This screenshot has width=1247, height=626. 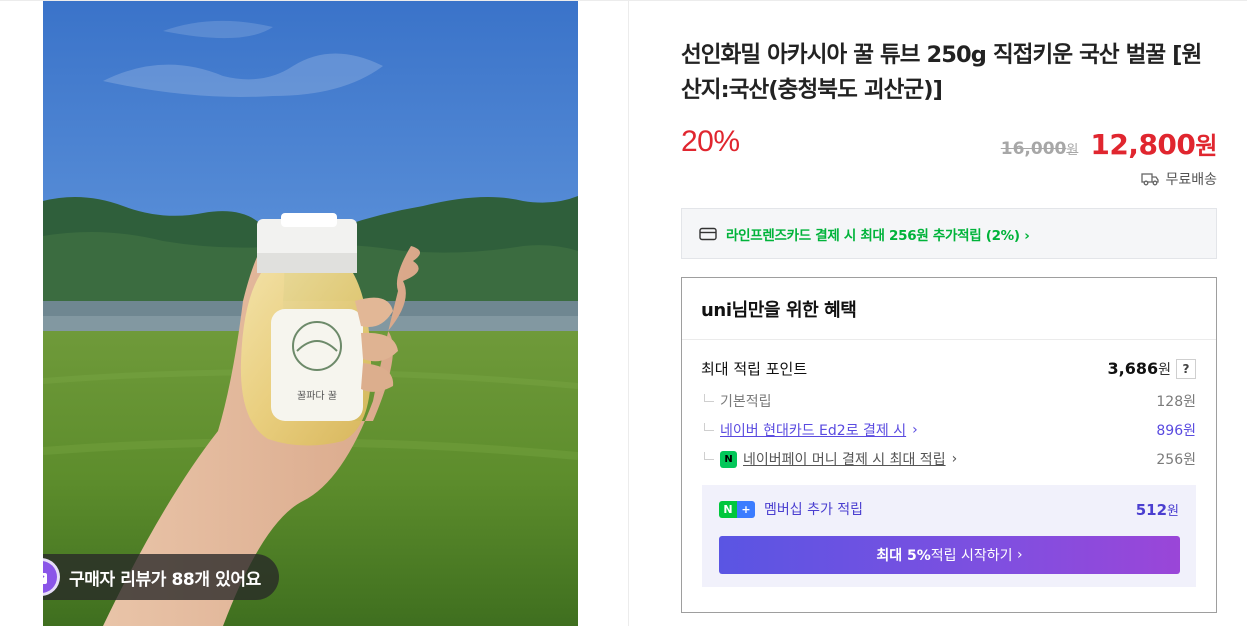 I want to click on truck-icon, so click(x=1150, y=179).